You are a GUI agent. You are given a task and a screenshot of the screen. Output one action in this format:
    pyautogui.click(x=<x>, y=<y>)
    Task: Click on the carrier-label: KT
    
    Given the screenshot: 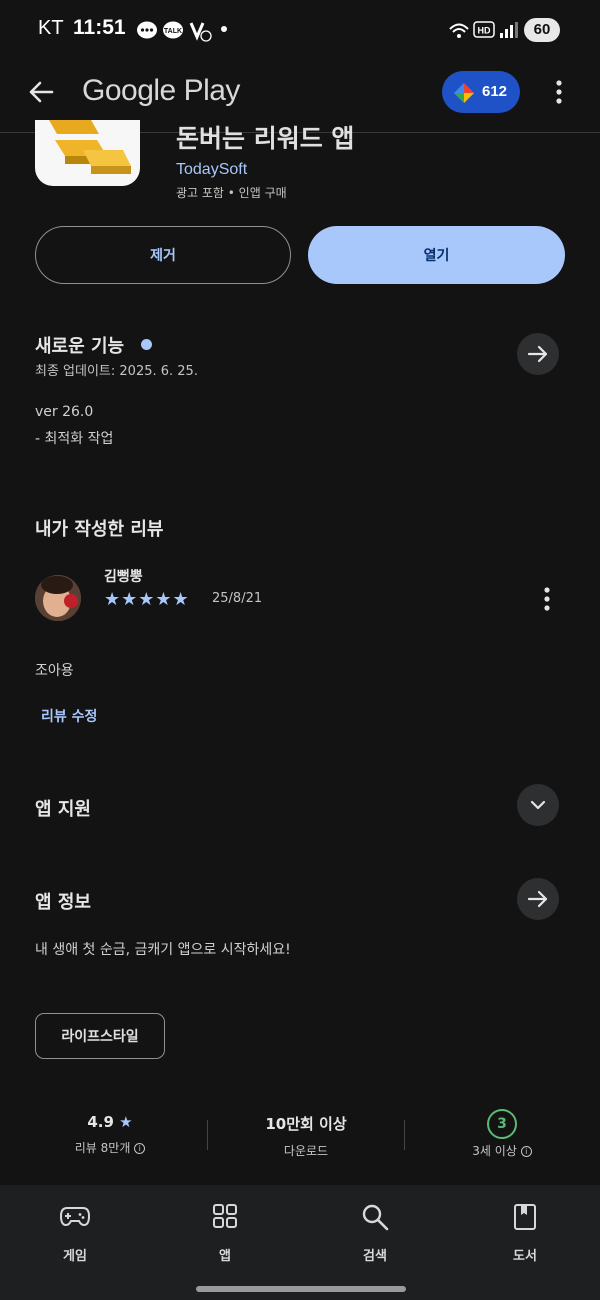 What is the action you would take?
    pyautogui.click(x=51, y=28)
    